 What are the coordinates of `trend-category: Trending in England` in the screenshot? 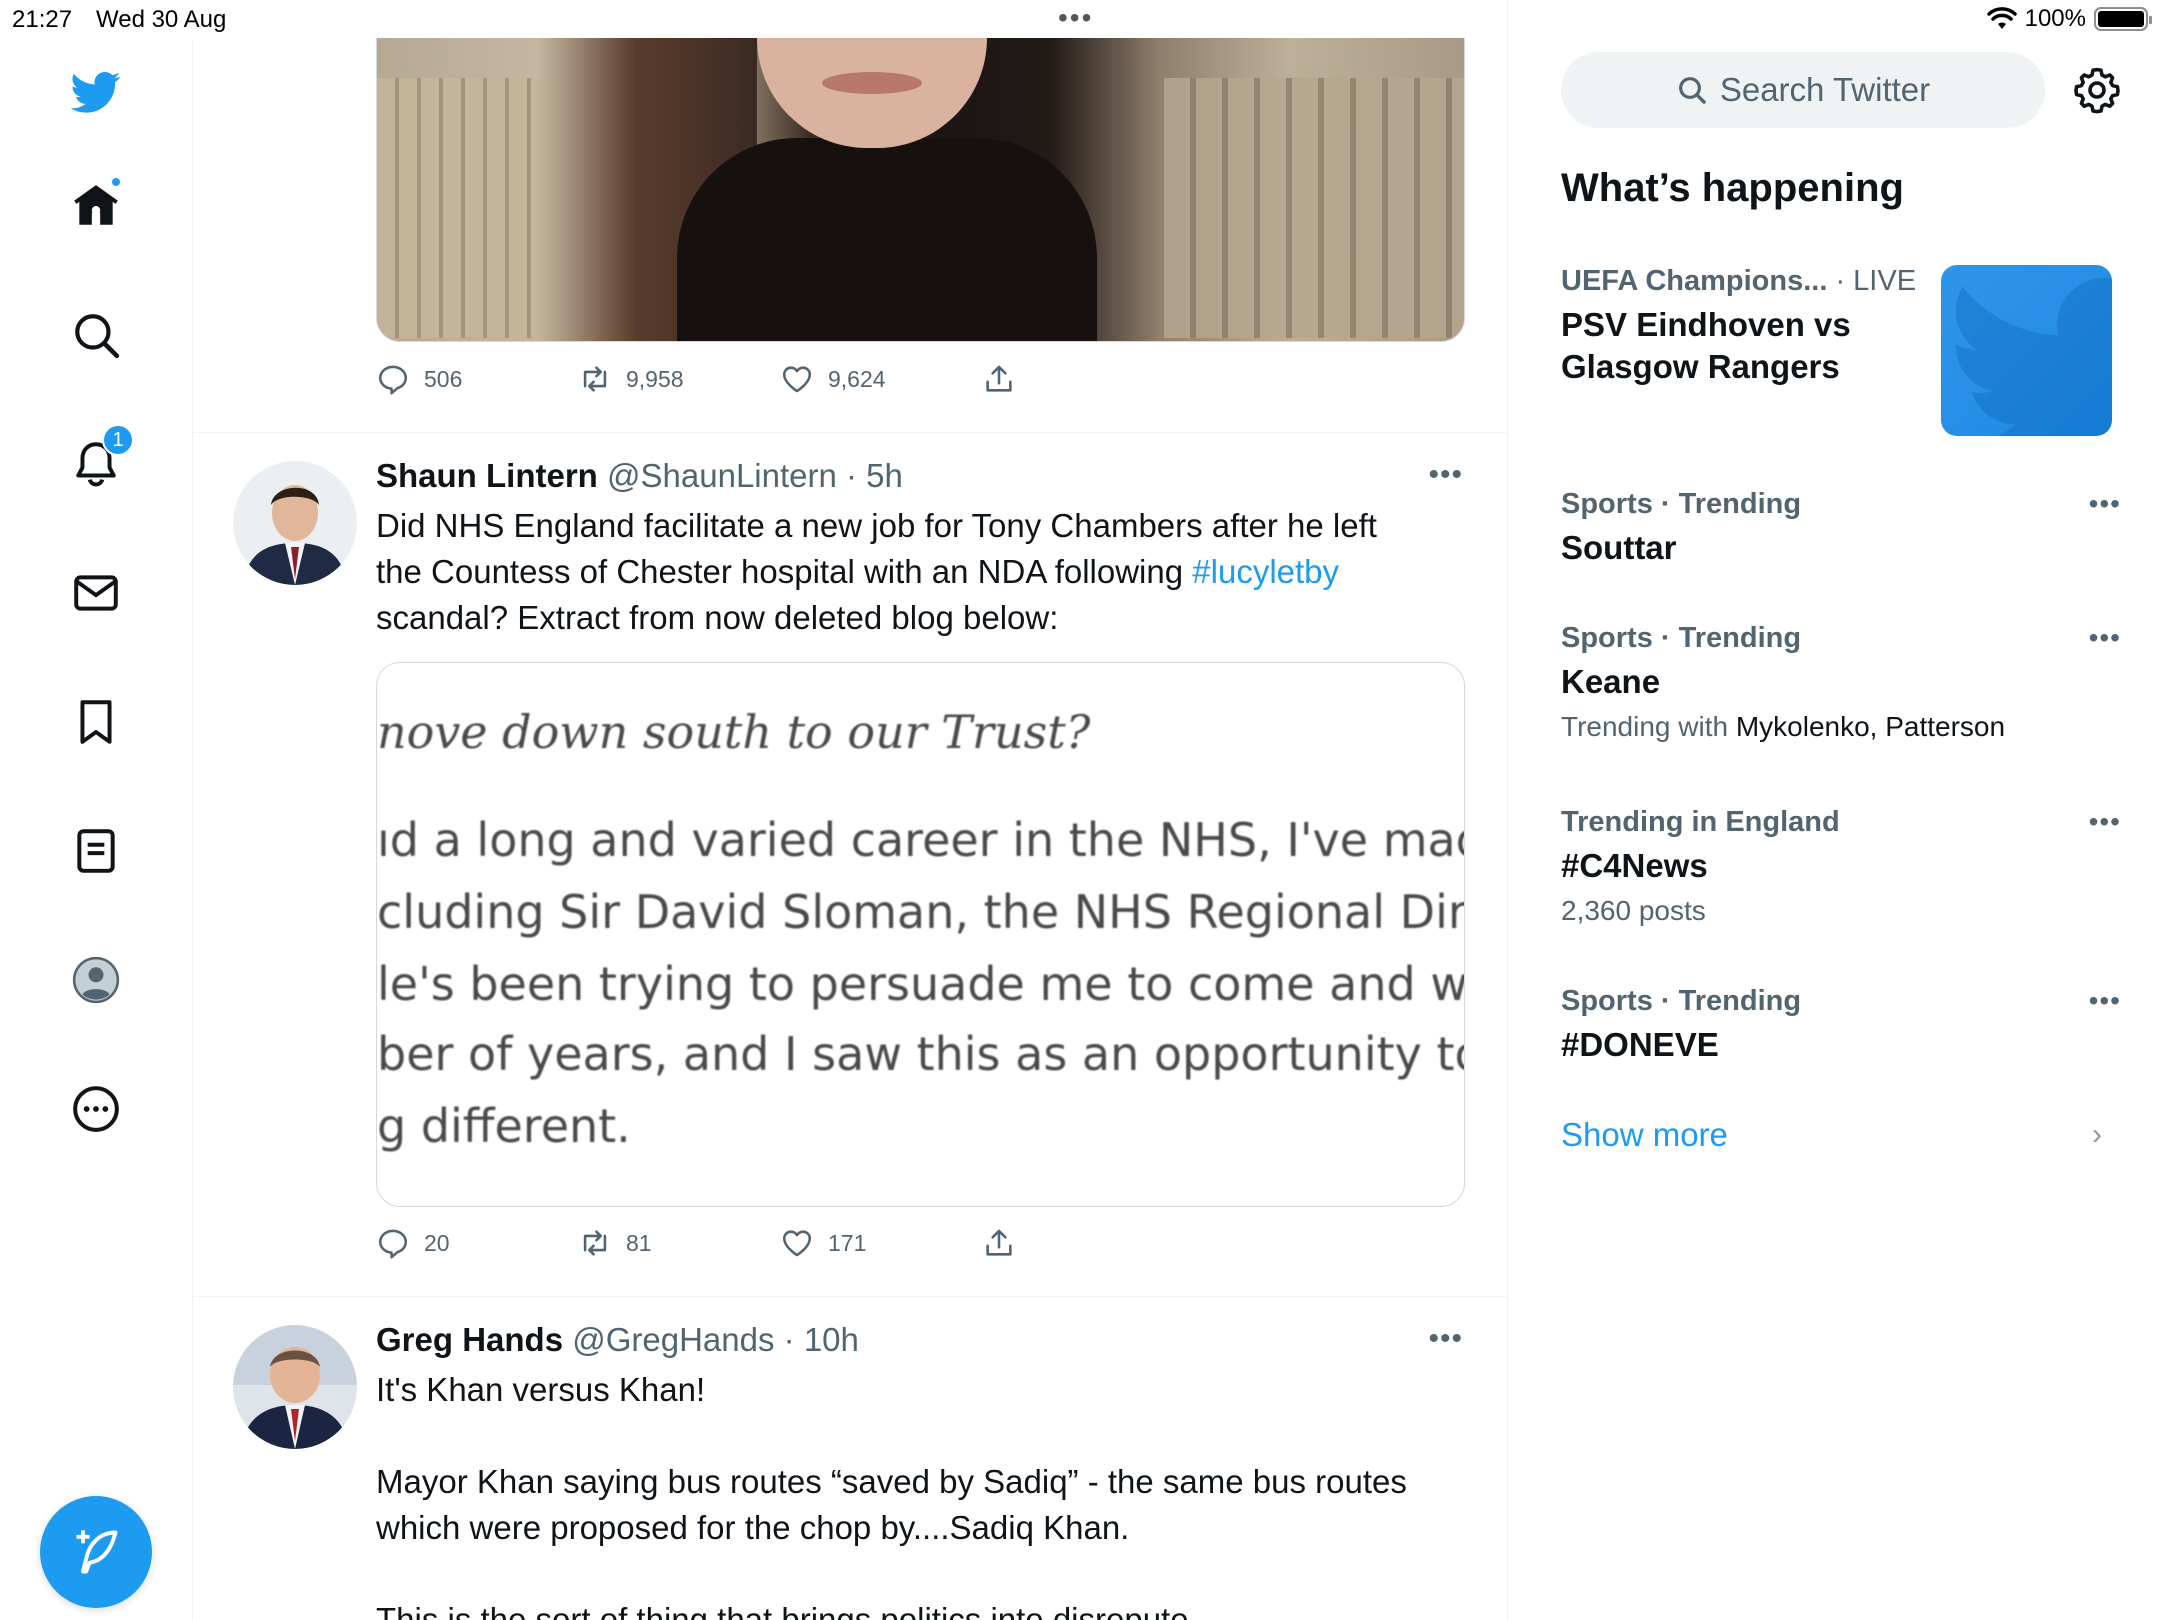 It's located at (1841, 822).